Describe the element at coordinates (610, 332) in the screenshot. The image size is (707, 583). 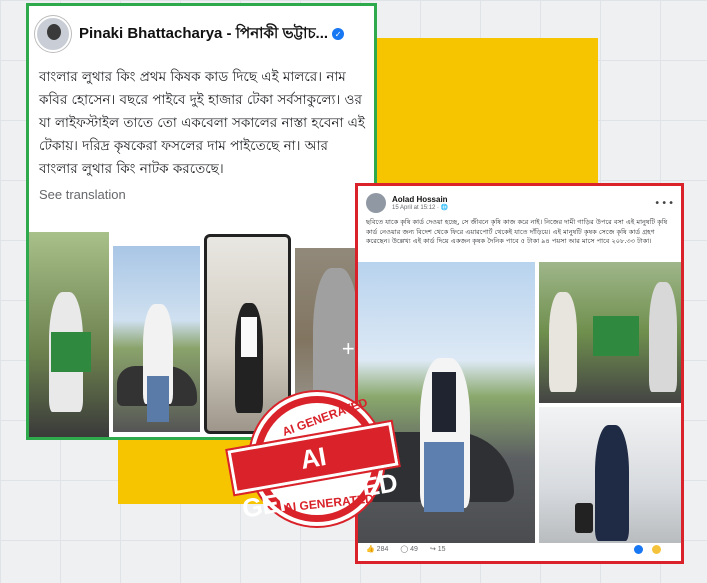
I see `photo-ceremony` at that location.